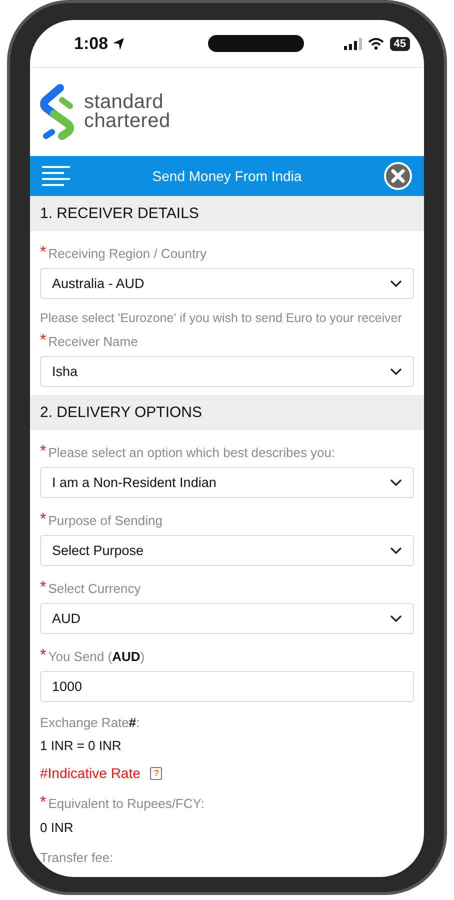 Image resolution: width=454 pixels, height=900 pixels. Describe the element at coordinates (124, 102) in the screenshot. I see `brand-name: standard` at that location.